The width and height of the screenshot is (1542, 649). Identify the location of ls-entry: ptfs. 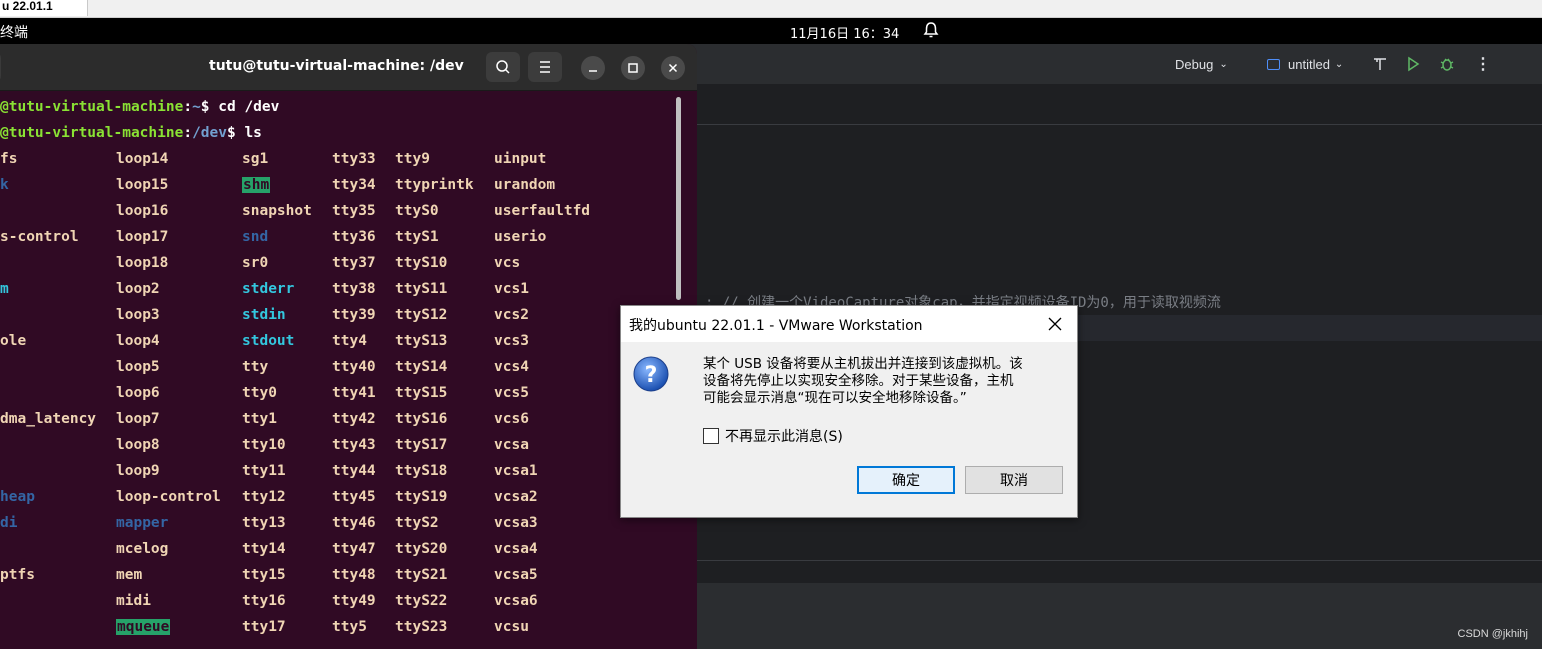
(17, 575).